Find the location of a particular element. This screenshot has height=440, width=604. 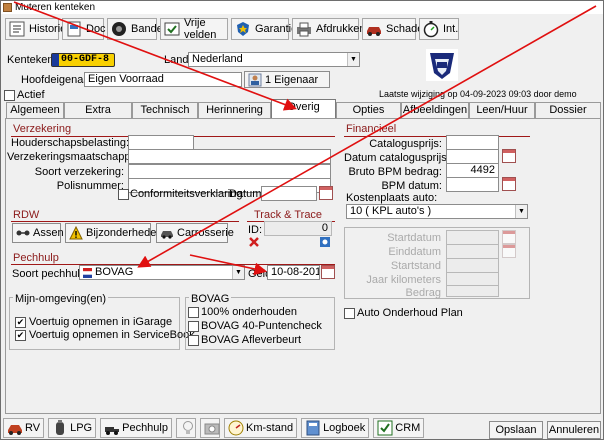

conformity-checkbox is located at coordinates (123, 194).